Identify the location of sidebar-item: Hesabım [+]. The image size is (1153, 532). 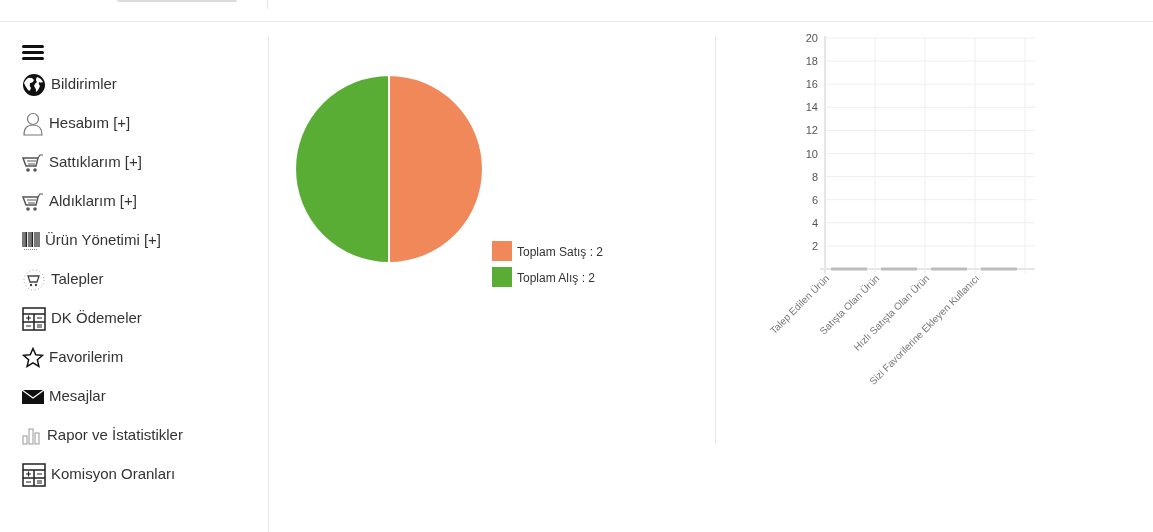
(145, 123).